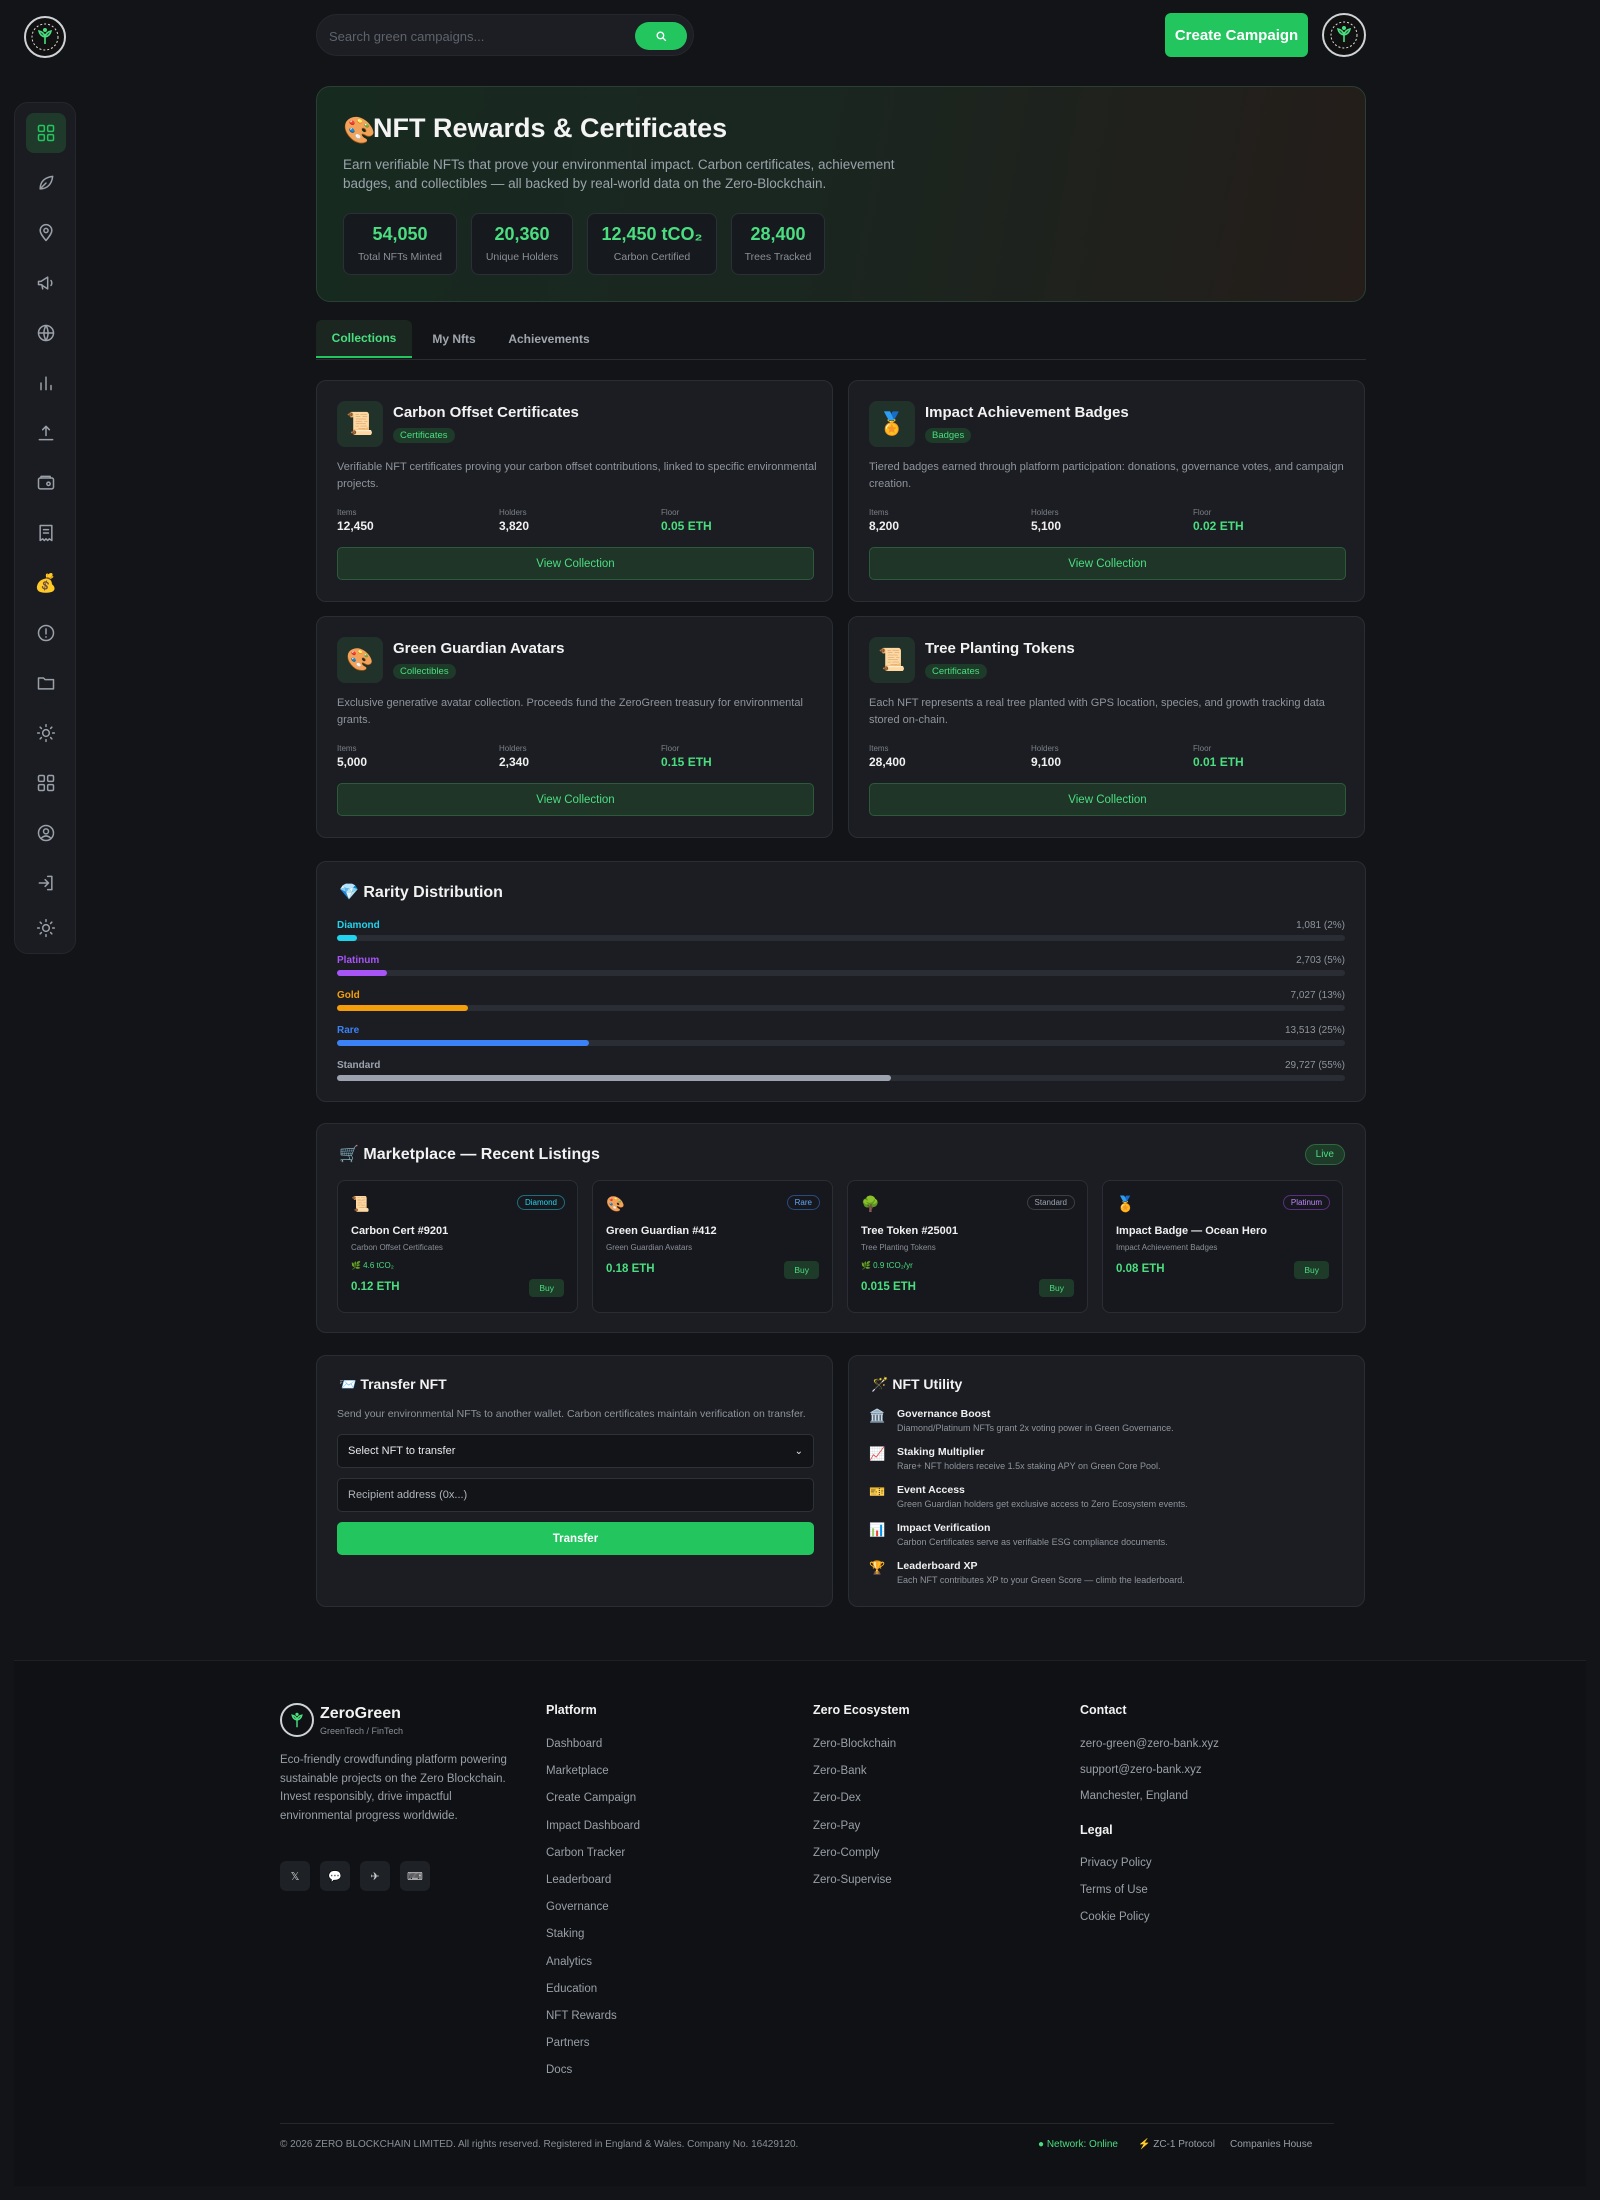 This screenshot has width=1600, height=2200. Describe the element at coordinates (575, 1495) in the screenshot. I see `recipient-address-input` at that location.